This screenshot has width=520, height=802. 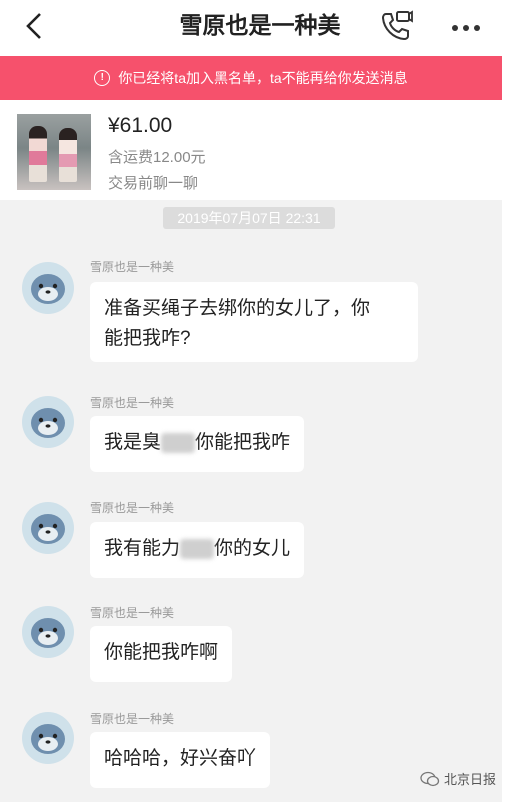 I want to click on watermark: 北京日报, so click(x=458, y=778).